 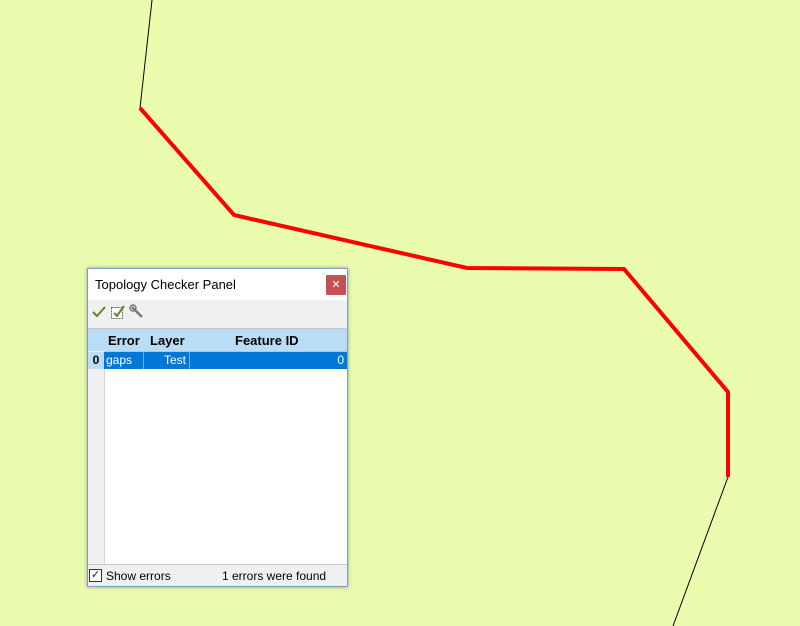 I want to click on row-header-column: 0, so click(x=96, y=457).